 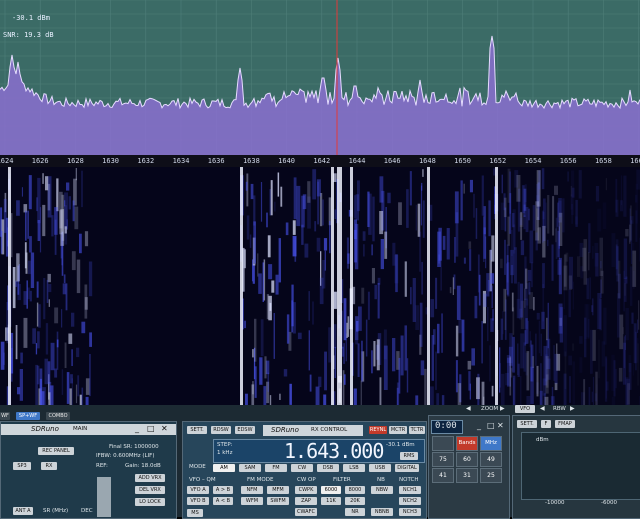 What do you see at coordinates (565, 424) in the screenshot?
I see `fmap-button: FMAP` at bounding box center [565, 424].